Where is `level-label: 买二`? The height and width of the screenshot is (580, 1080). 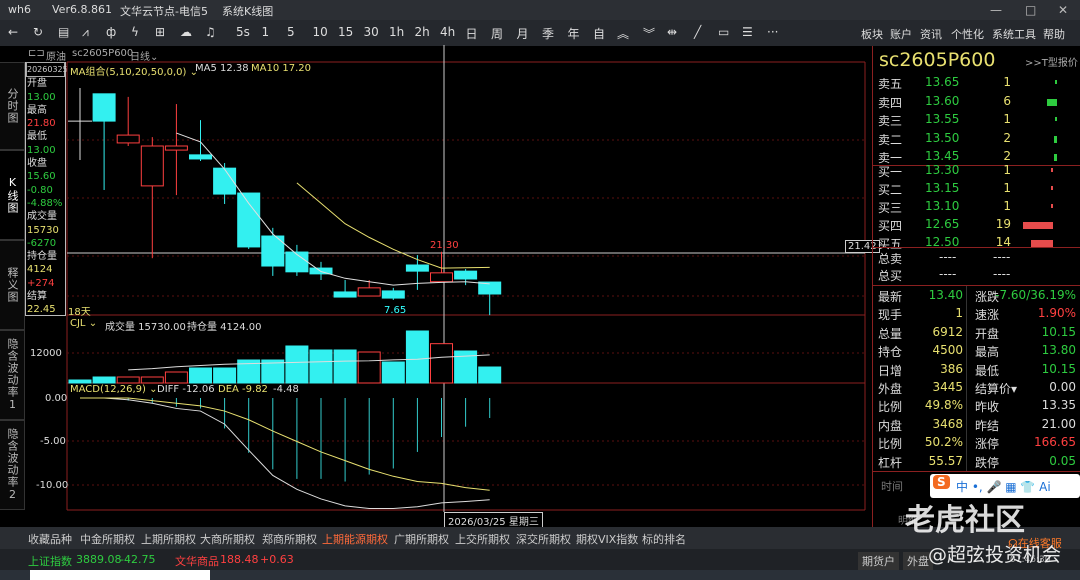 level-label: 买二 is located at coordinates (890, 190).